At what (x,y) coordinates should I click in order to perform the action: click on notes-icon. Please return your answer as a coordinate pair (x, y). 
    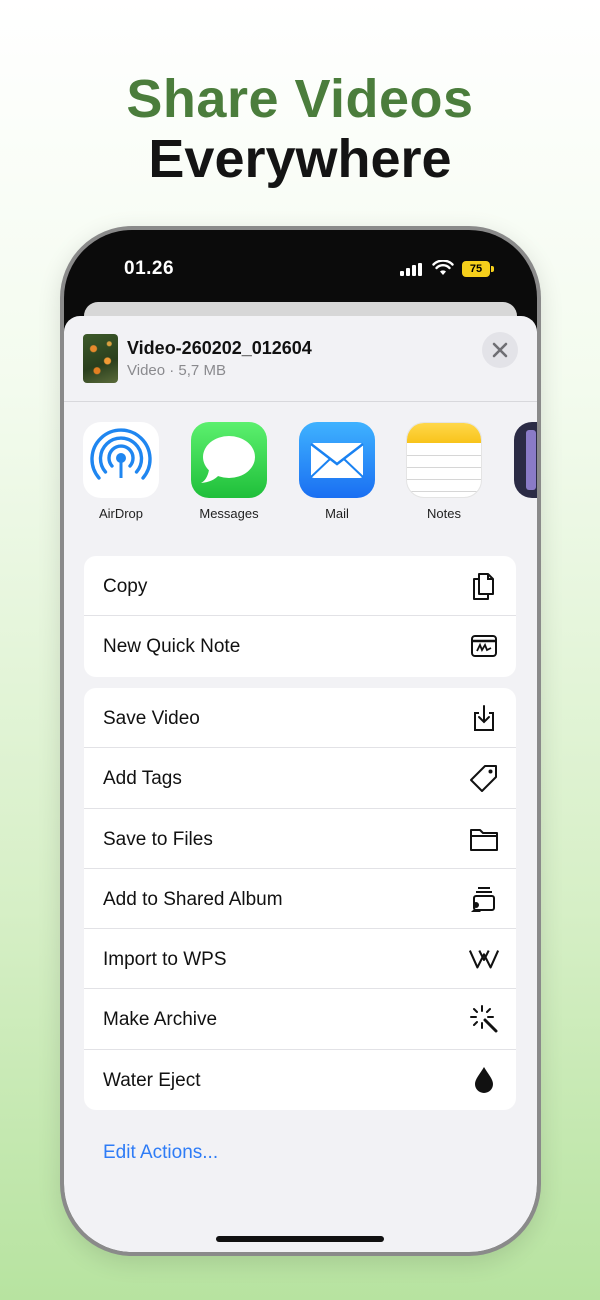
    Looking at the image, I should click on (444, 460).